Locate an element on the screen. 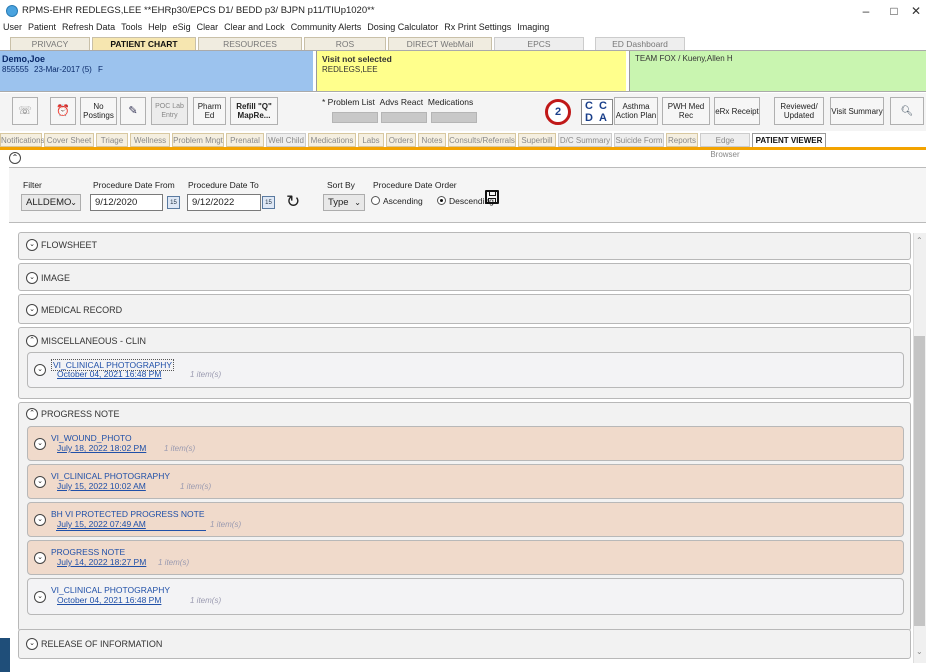  tab-consults-referrals: Consults/Referrals is located at coordinates (482, 140).